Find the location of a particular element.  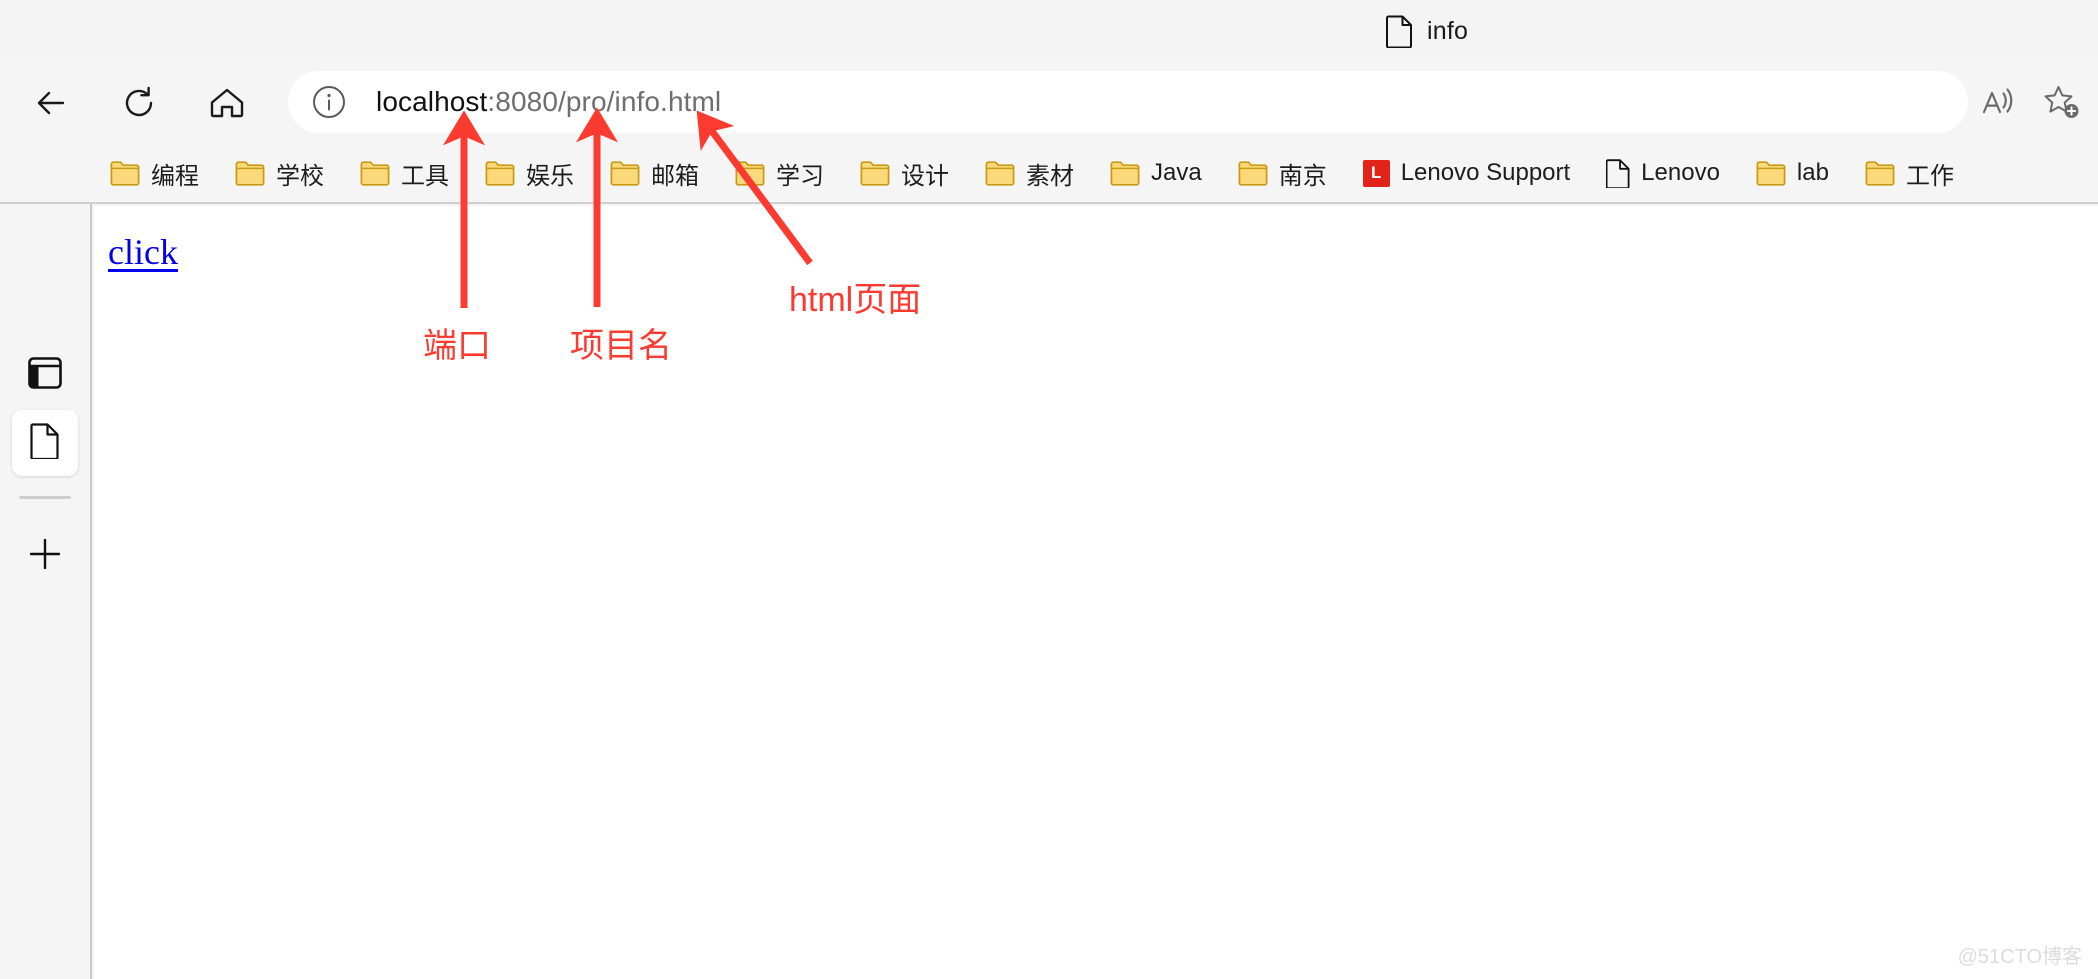

bookmark-item: L Lenovo Support is located at coordinates (1466, 173).